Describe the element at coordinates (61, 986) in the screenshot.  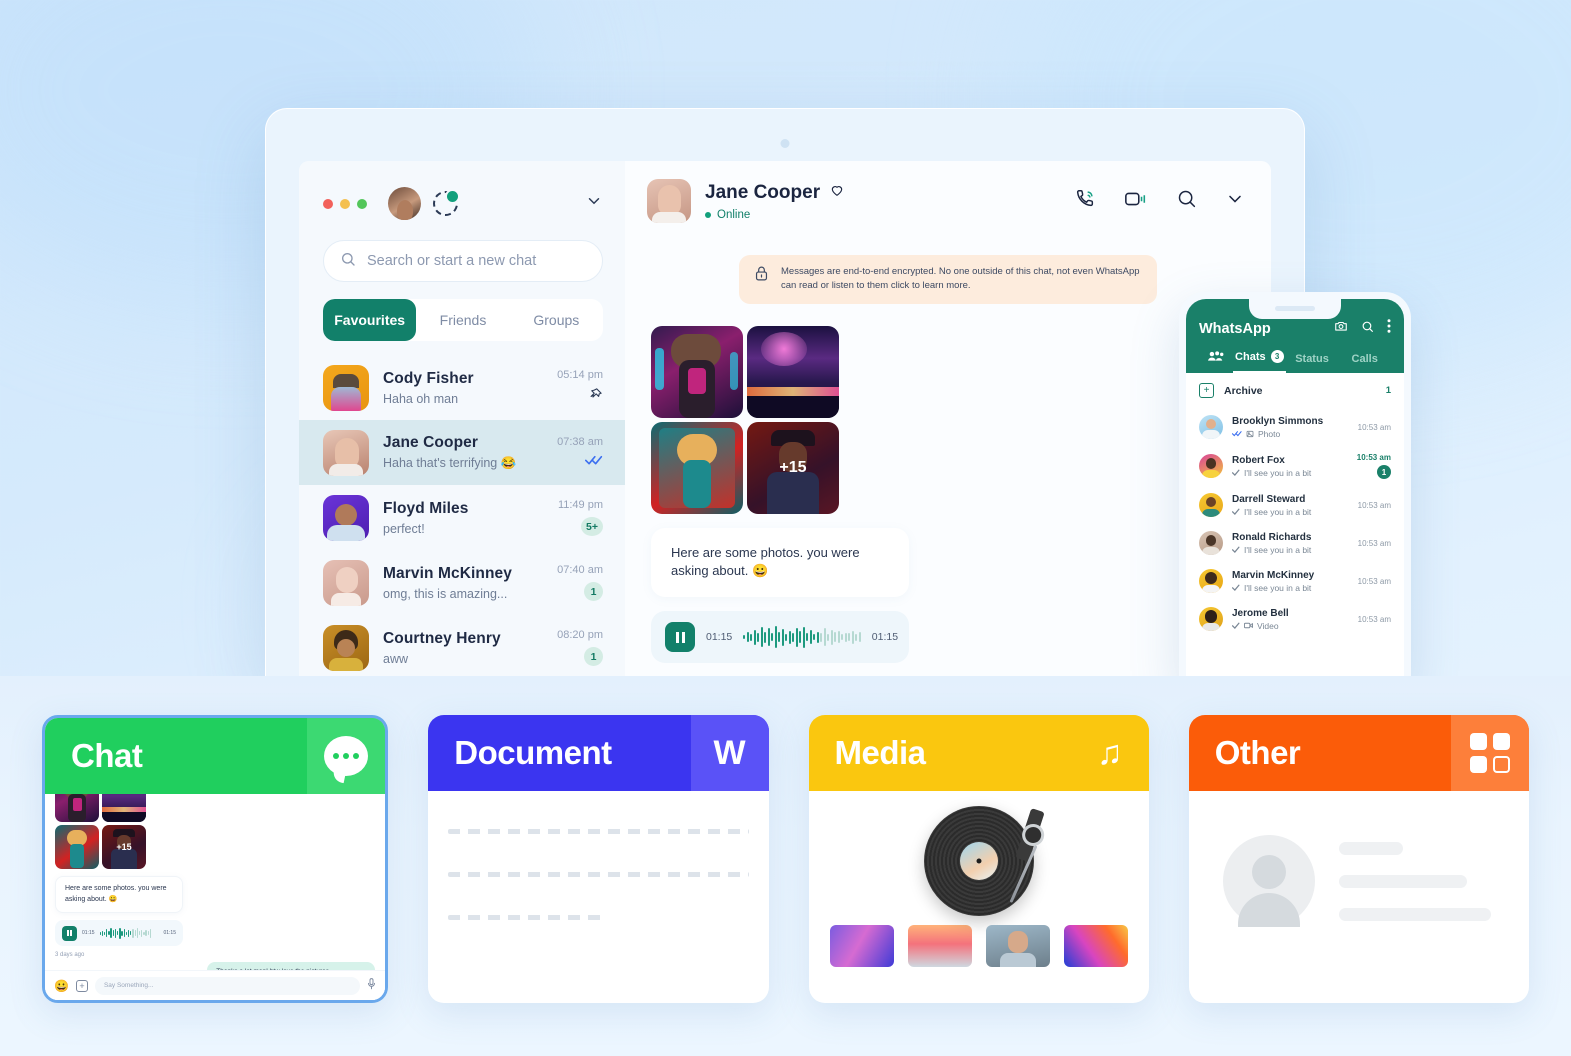
I see `emoji-icon: 😀` at that location.